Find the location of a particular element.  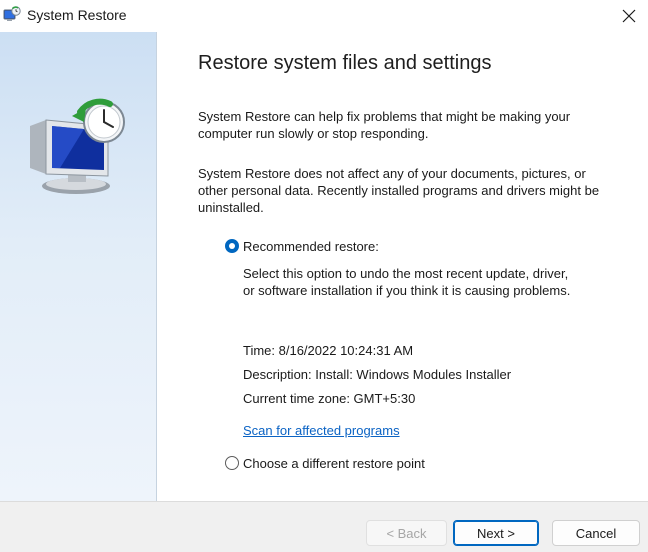

close-icon is located at coordinates (629, 16).